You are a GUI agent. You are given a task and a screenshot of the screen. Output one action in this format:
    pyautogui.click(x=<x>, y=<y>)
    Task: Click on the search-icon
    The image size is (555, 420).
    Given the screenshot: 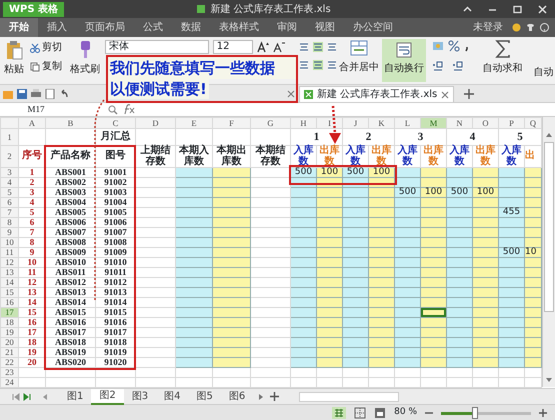 What is the action you would take?
    pyautogui.click(x=113, y=109)
    